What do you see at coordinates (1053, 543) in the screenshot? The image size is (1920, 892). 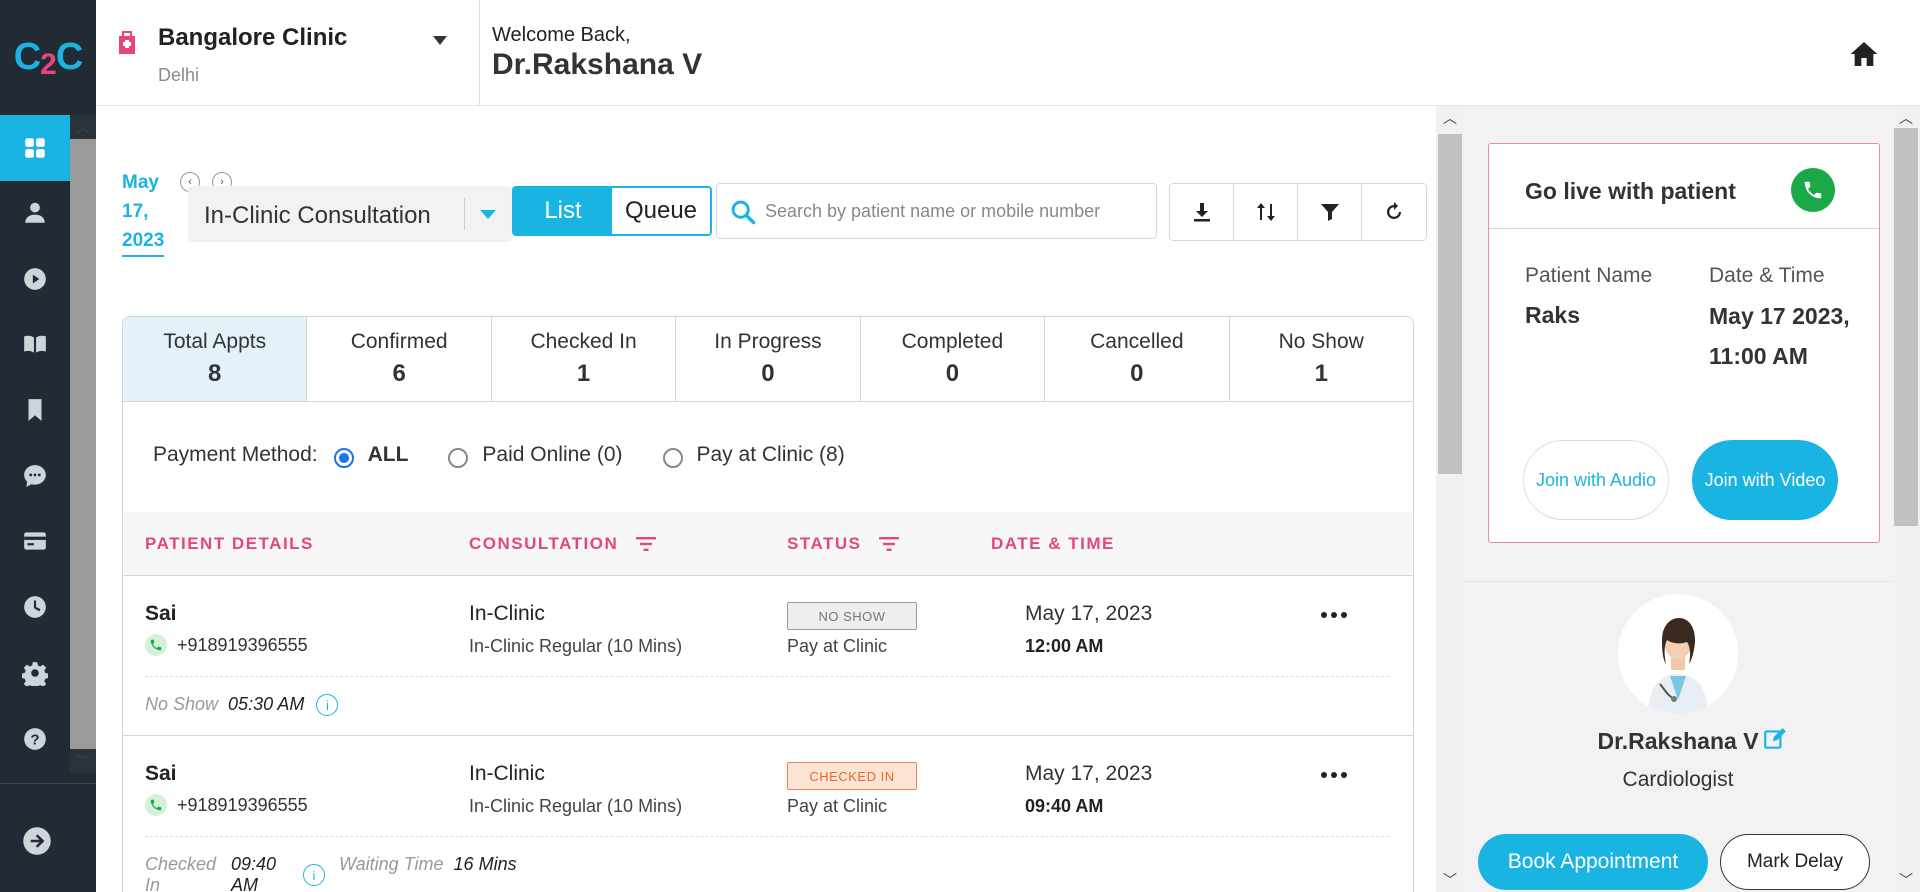 I see `header-label: DATE & TIME` at bounding box center [1053, 543].